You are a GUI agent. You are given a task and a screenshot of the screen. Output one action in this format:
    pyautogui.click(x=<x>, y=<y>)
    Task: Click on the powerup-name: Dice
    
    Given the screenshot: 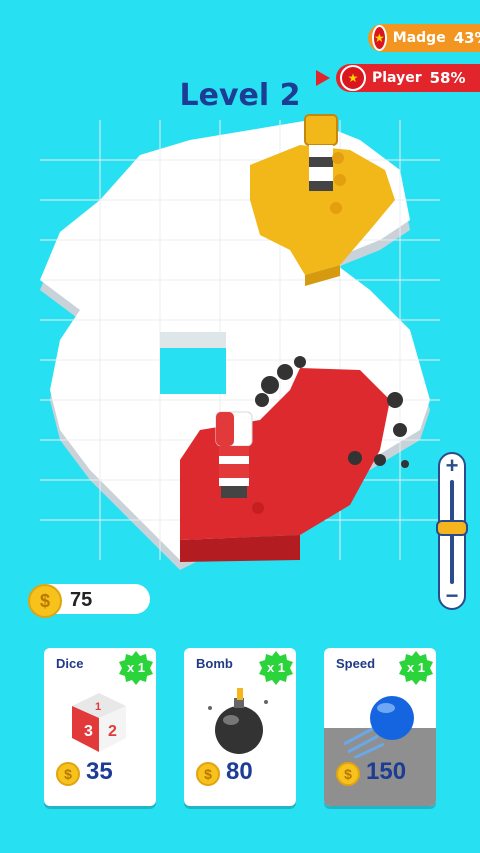 What is the action you would take?
    pyautogui.click(x=70, y=663)
    